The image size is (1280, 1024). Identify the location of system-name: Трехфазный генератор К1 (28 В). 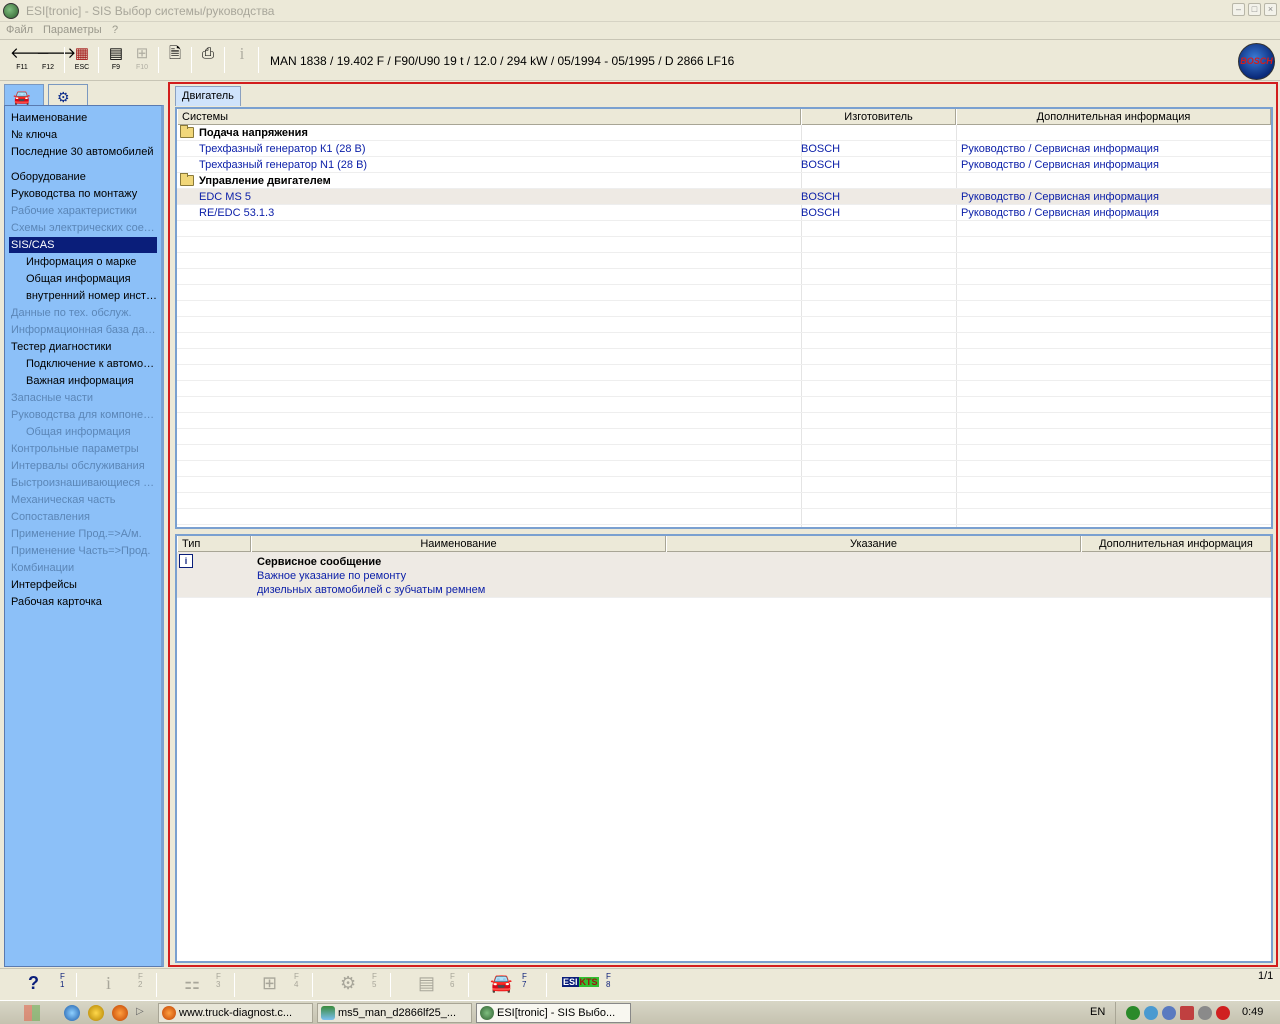
(282, 149).